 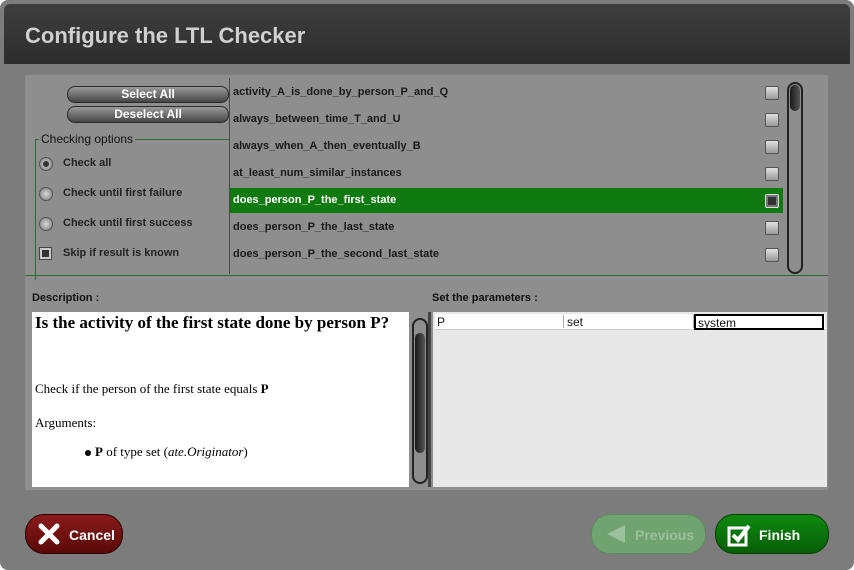 What do you see at coordinates (92, 535) in the screenshot?
I see `cancel-label: Cancel` at bounding box center [92, 535].